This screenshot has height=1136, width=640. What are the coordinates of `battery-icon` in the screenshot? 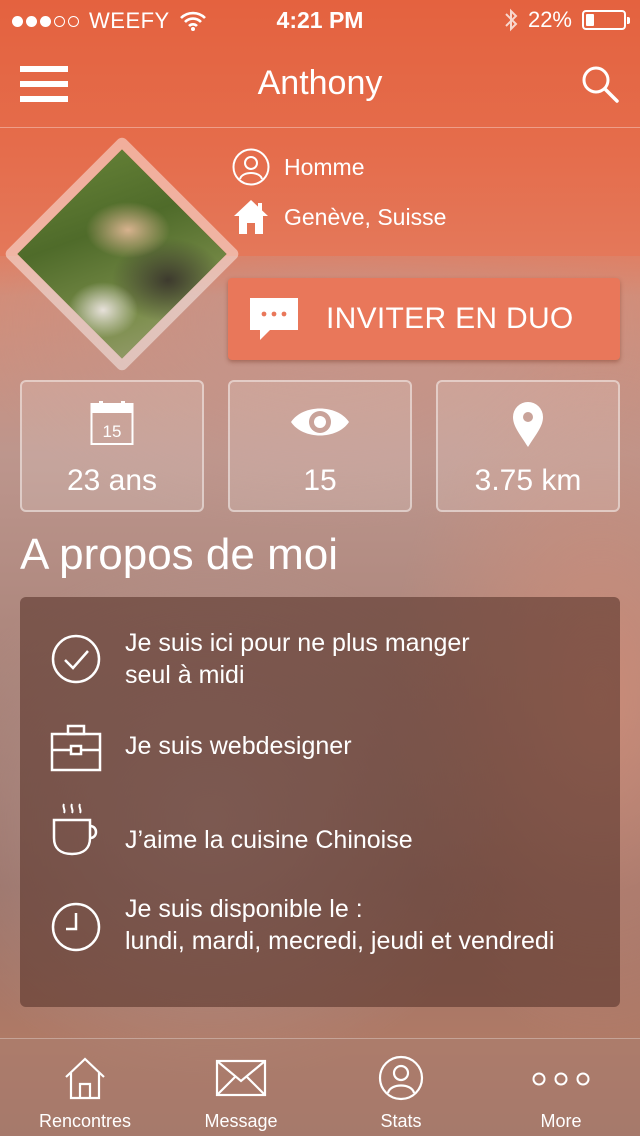 It's located at (606, 20).